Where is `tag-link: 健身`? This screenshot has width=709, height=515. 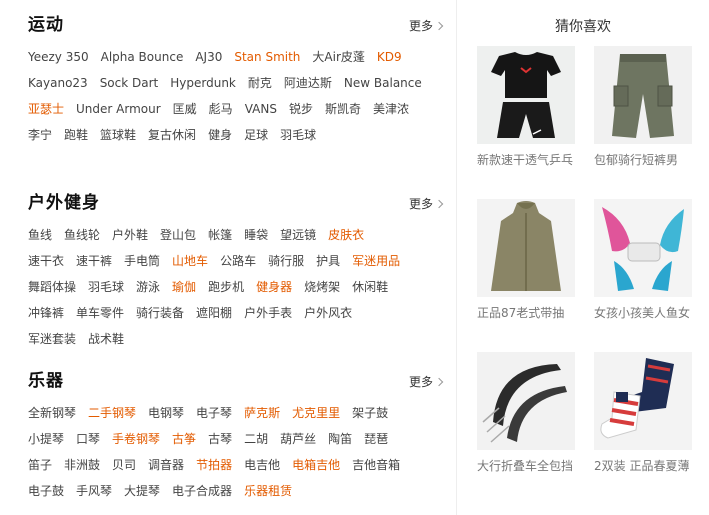 tag-link: 健身 is located at coordinates (220, 135).